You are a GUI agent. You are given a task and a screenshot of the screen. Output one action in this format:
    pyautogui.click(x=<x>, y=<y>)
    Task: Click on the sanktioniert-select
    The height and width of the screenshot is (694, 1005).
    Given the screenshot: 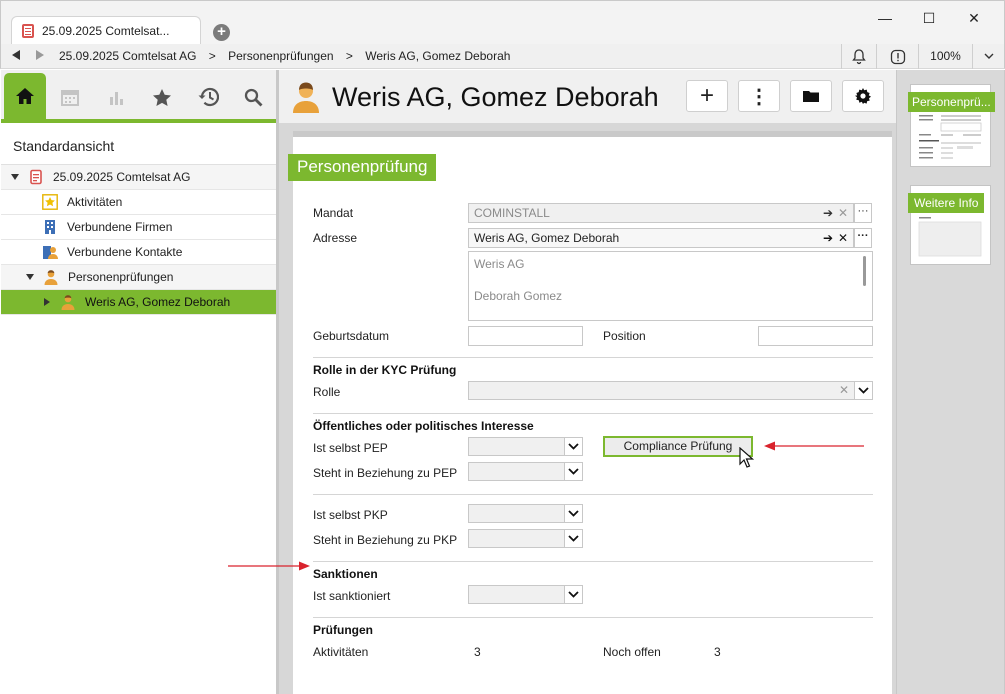 What is the action you would take?
    pyautogui.click(x=525, y=594)
    